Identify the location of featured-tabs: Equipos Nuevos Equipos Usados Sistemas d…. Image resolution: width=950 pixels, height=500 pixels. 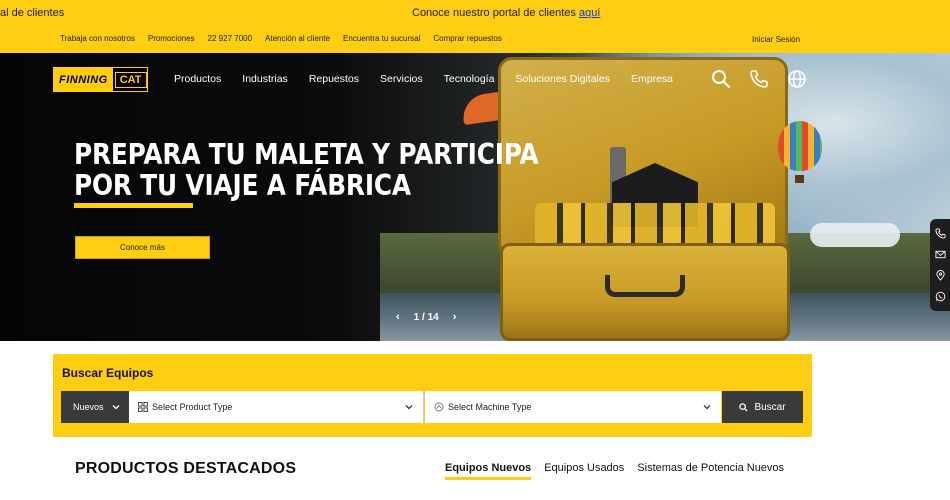
(621, 471).